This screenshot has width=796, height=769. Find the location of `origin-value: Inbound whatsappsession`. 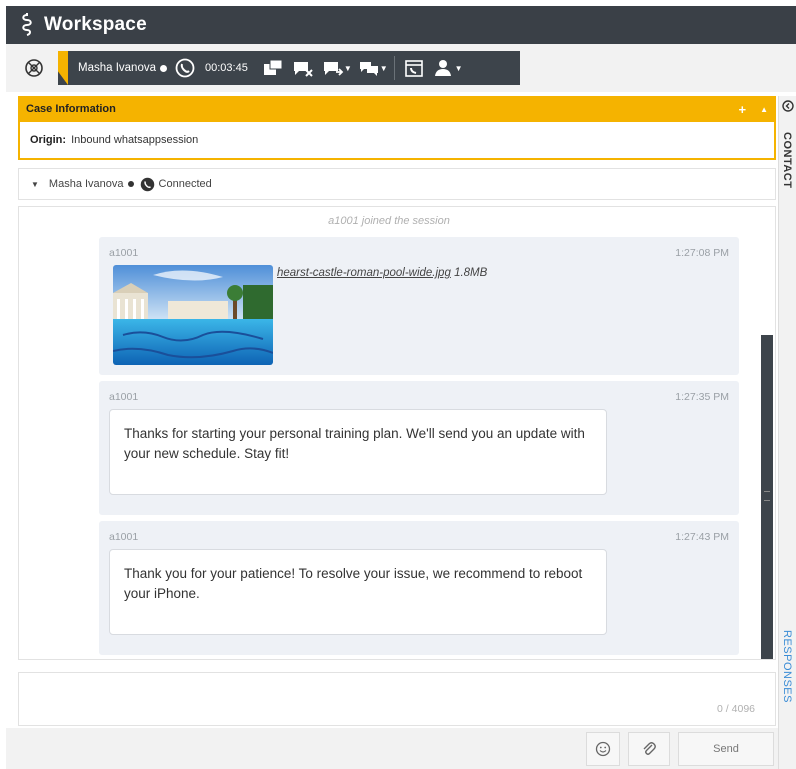

origin-value: Inbound whatsappsession is located at coordinates (135, 140).